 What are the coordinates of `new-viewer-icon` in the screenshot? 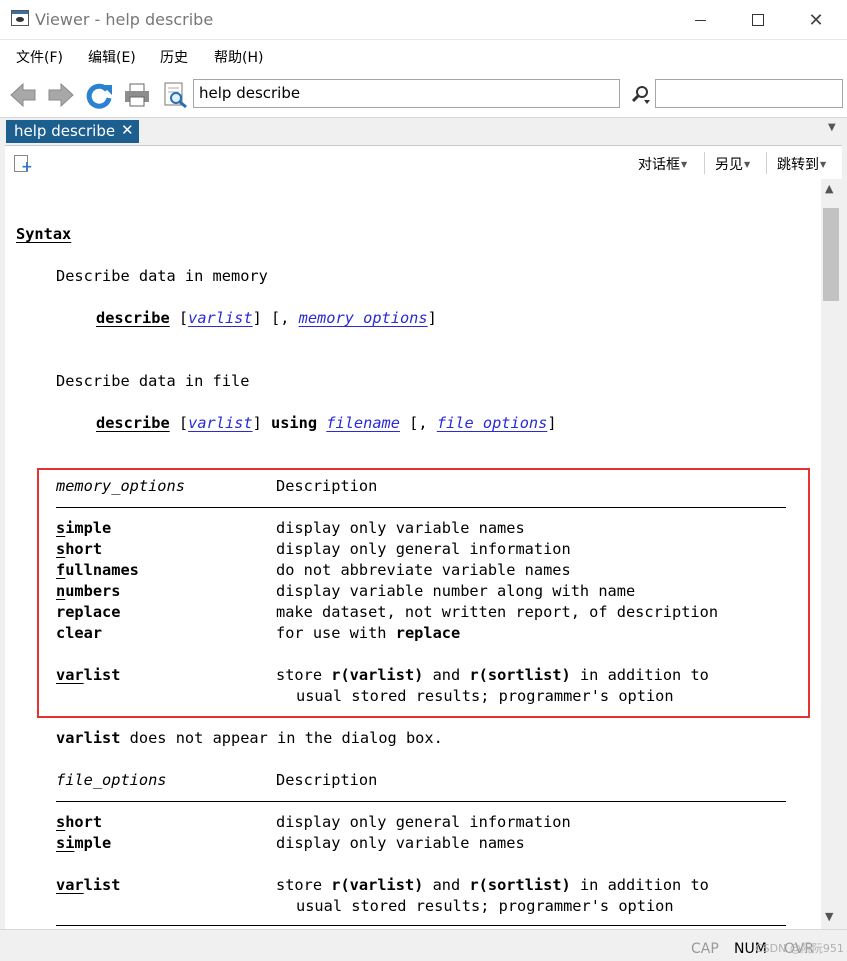 It's located at (23, 165).